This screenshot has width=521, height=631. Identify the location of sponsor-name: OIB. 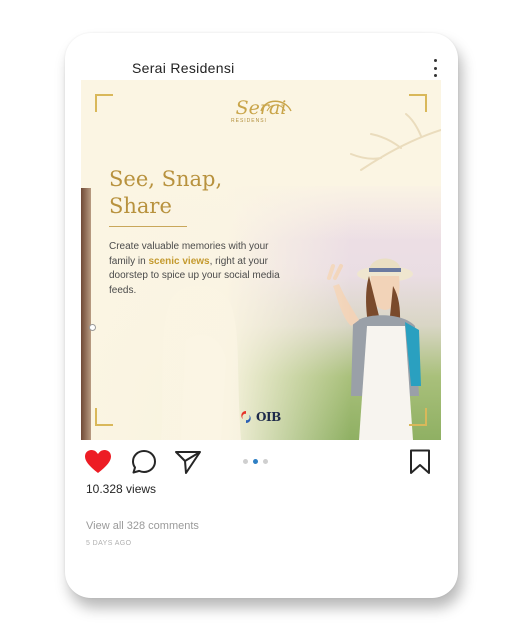
(268, 417).